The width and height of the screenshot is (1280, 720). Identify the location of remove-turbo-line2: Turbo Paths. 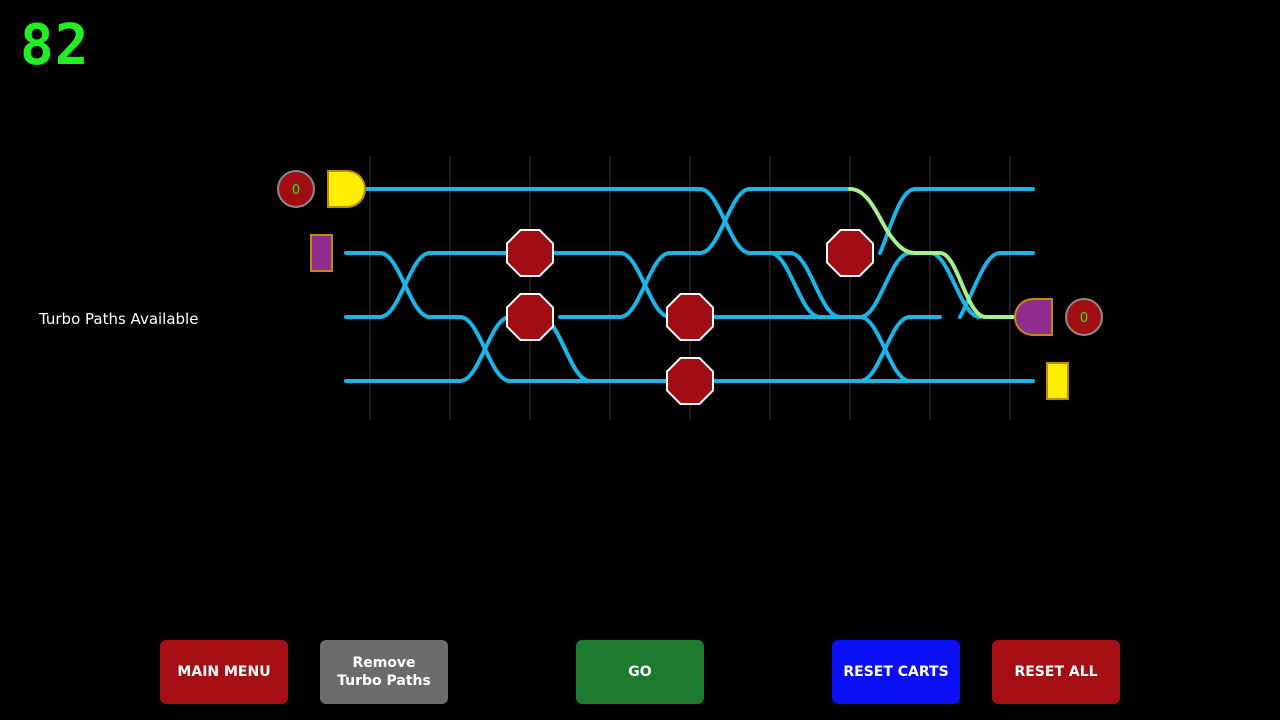
(384, 681).